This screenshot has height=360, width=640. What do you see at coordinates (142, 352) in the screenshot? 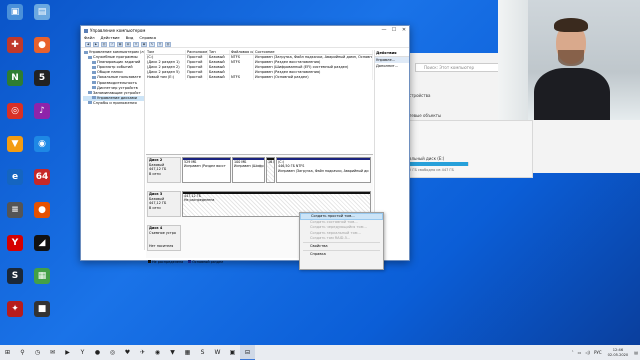
I see `taskbar-app-icon: ✈` at bounding box center [142, 352].